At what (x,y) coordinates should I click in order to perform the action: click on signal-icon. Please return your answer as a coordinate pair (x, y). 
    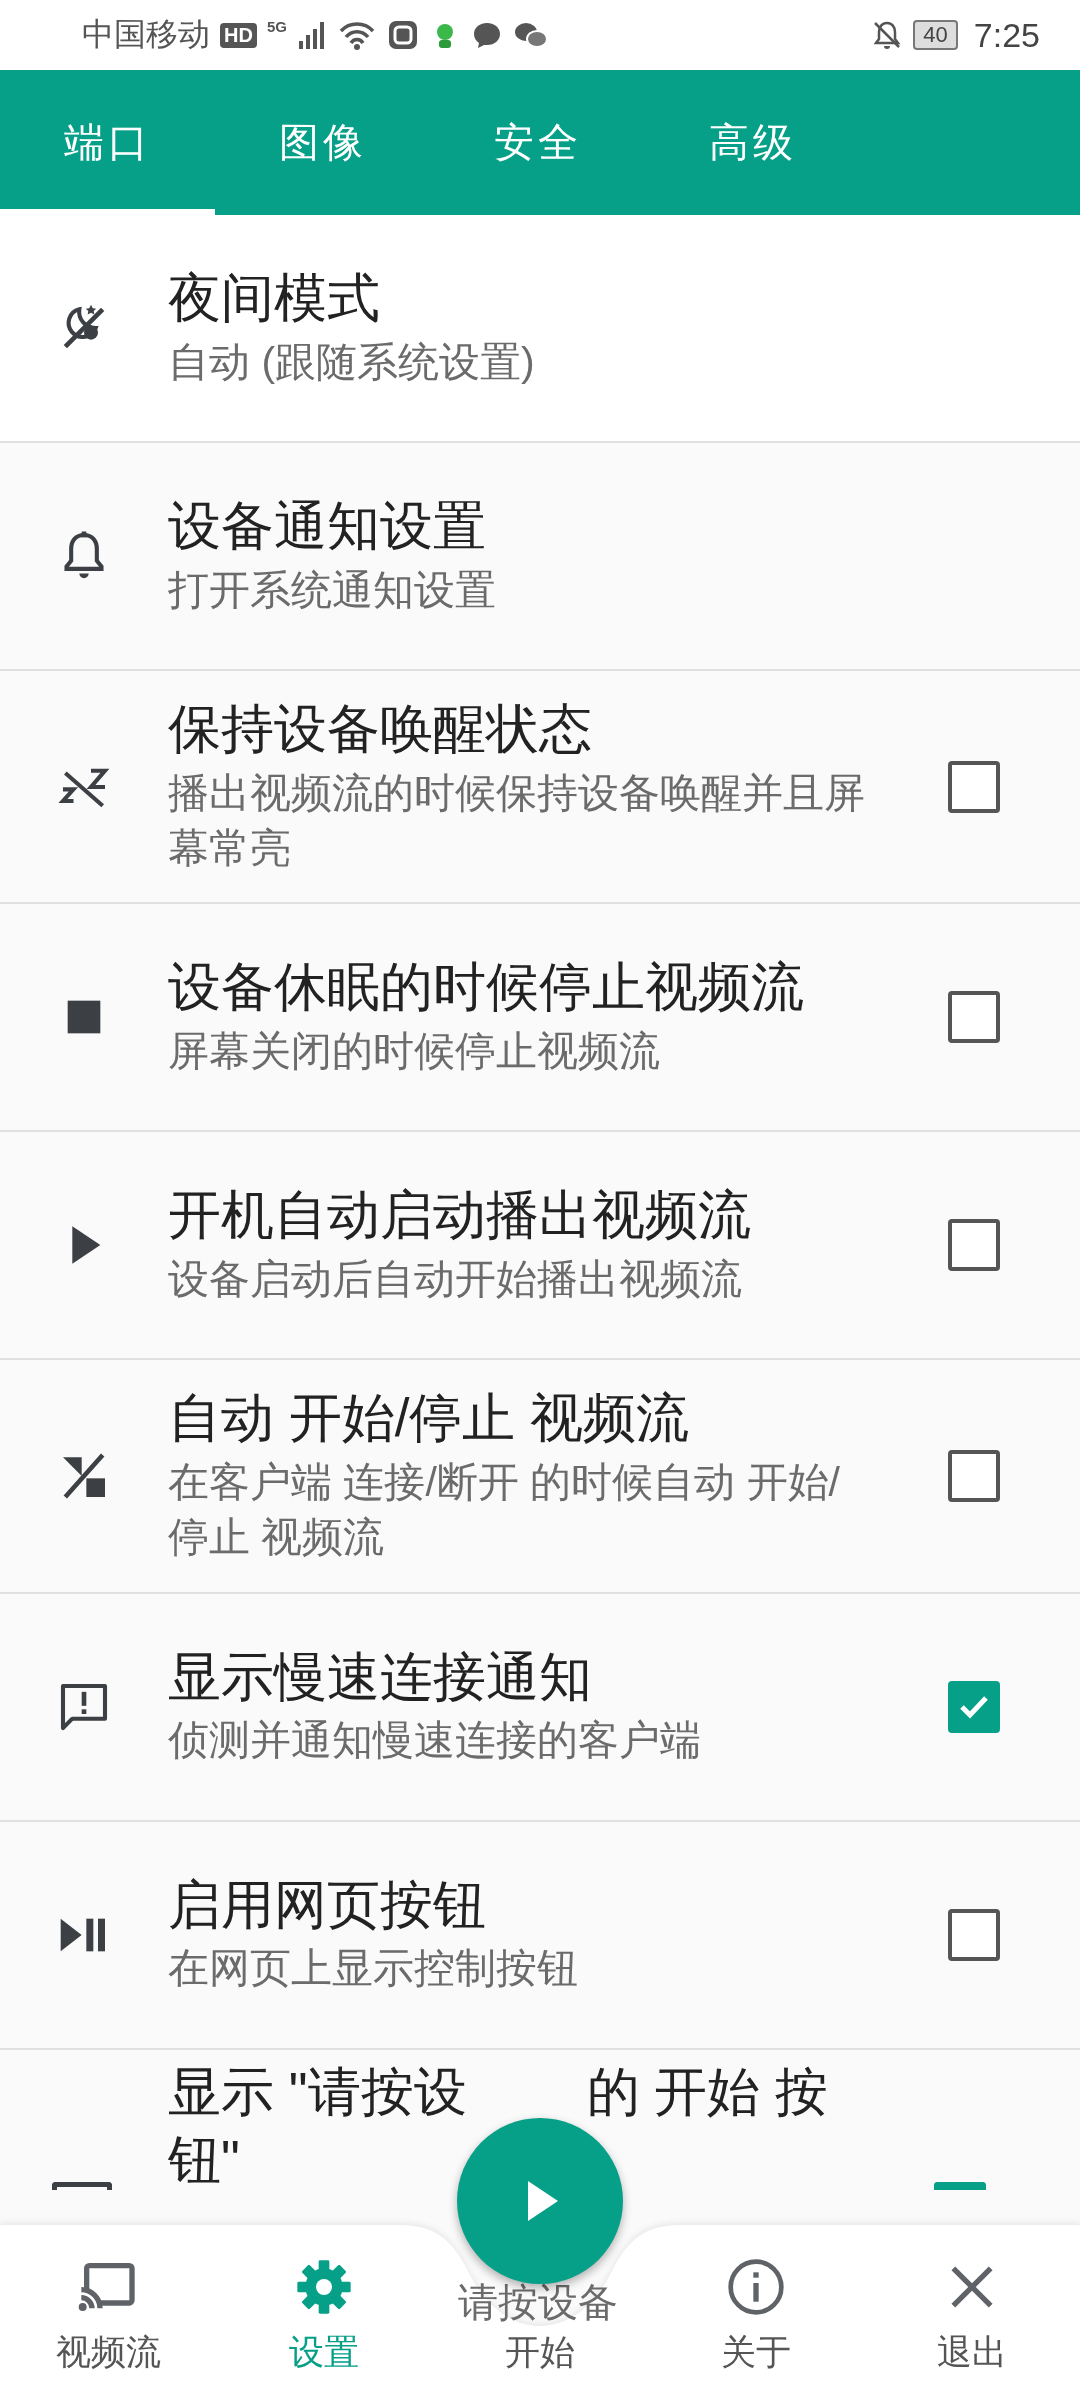
    Looking at the image, I should click on (311, 35).